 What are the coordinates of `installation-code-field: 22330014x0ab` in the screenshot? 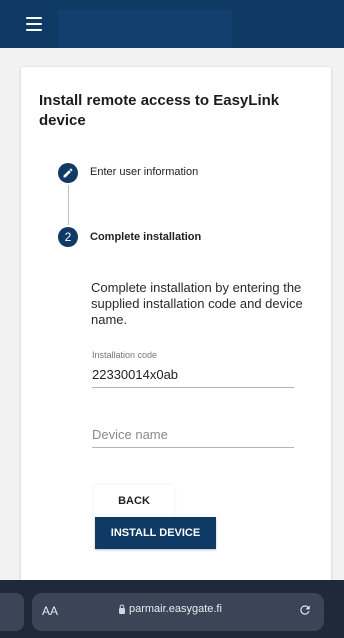 It's located at (135, 374).